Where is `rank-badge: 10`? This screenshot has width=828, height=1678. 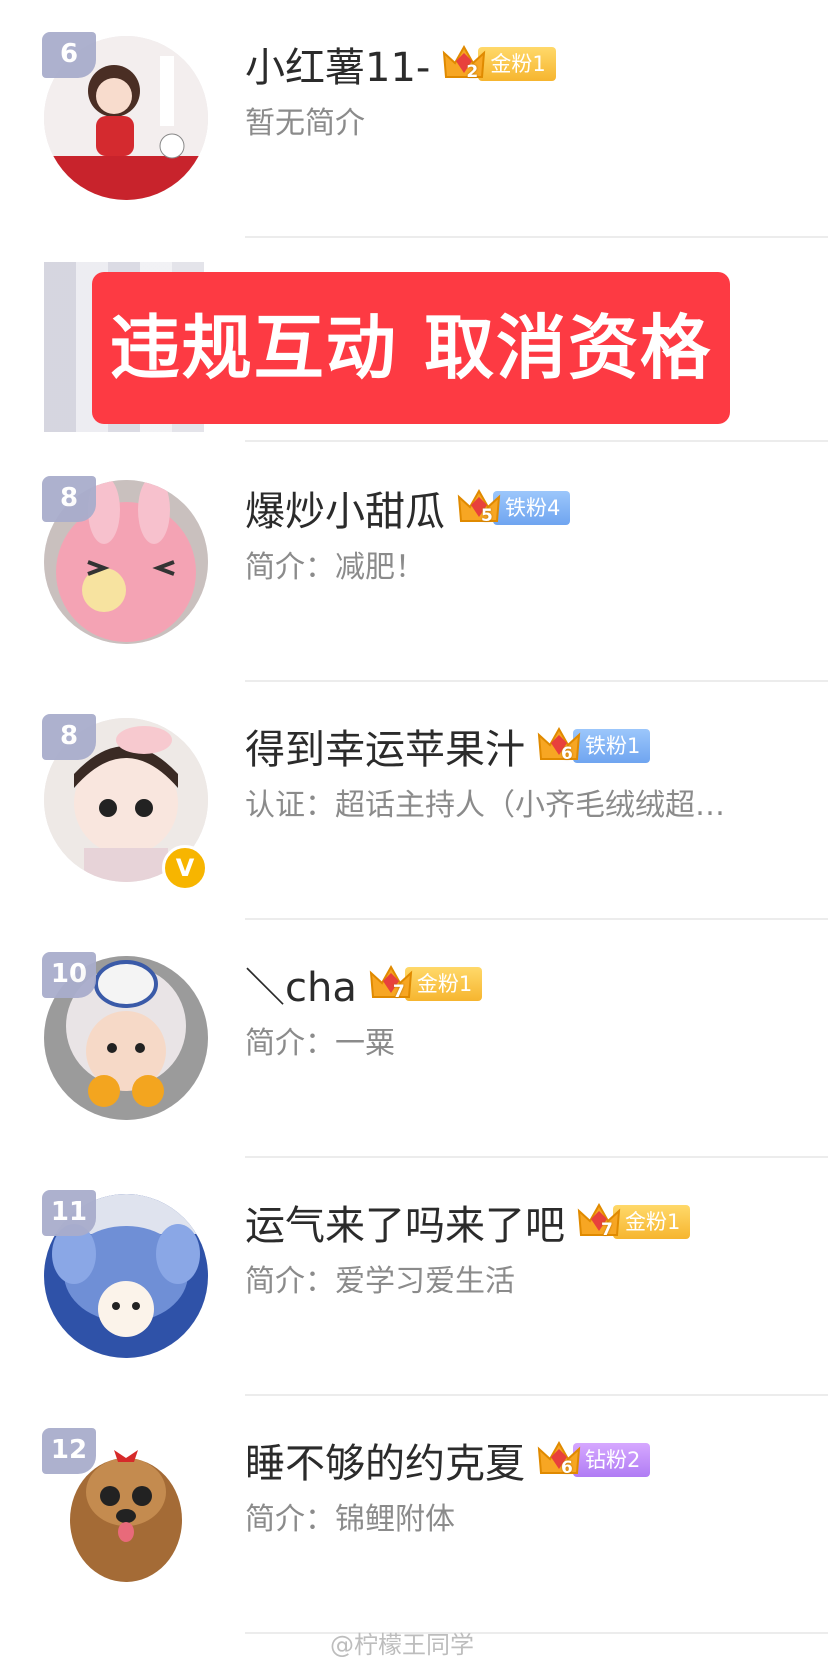
rank-badge: 10 is located at coordinates (69, 975).